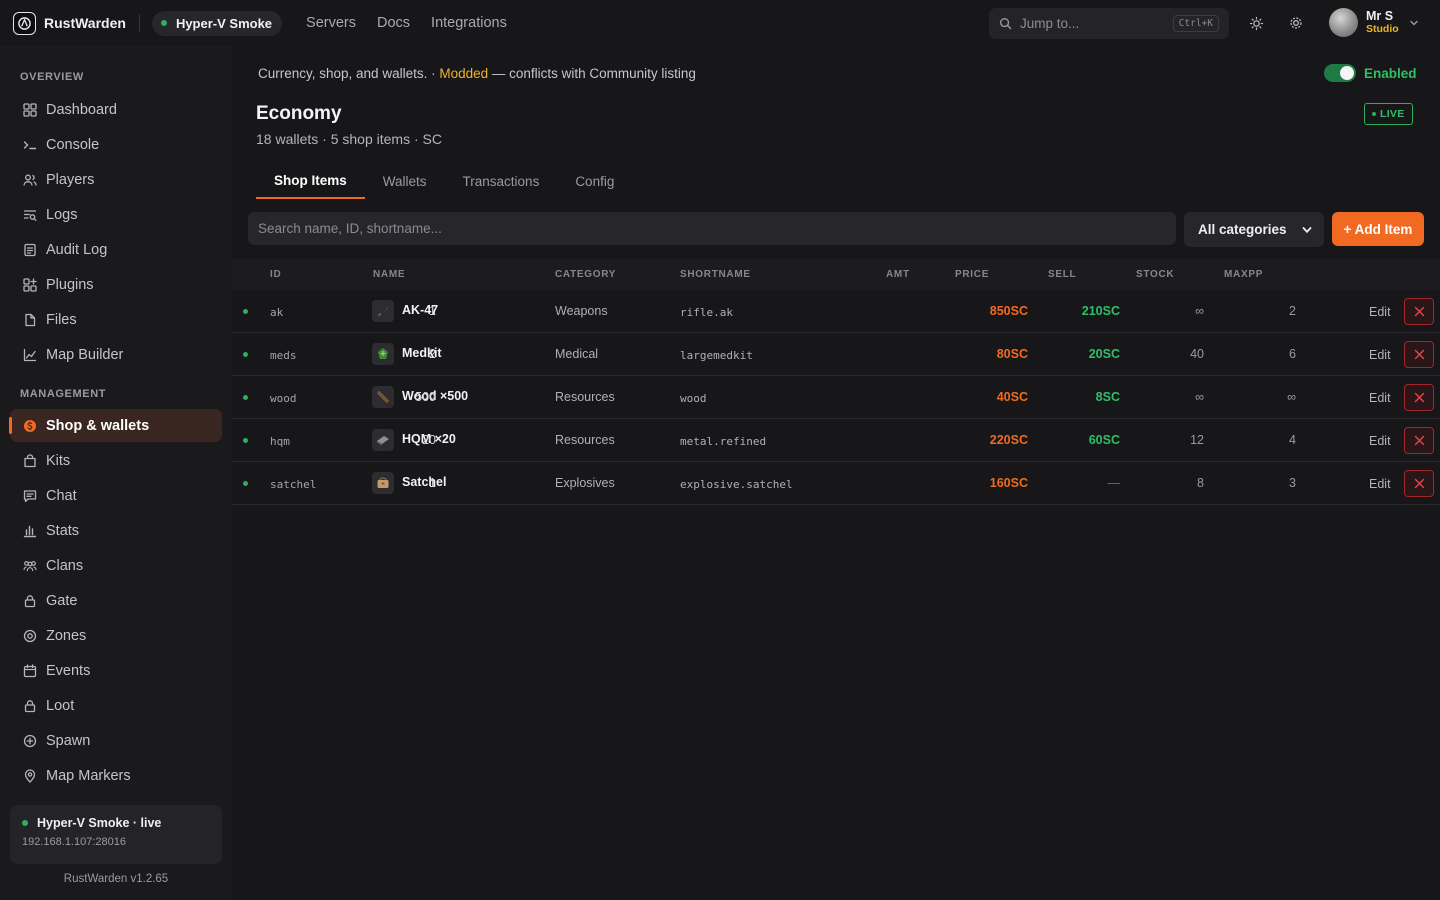 Image resolution: width=1440 pixels, height=900 pixels. I want to click on sidebar-item-shop-wallets: Shop & wallets, so click(115, 425).